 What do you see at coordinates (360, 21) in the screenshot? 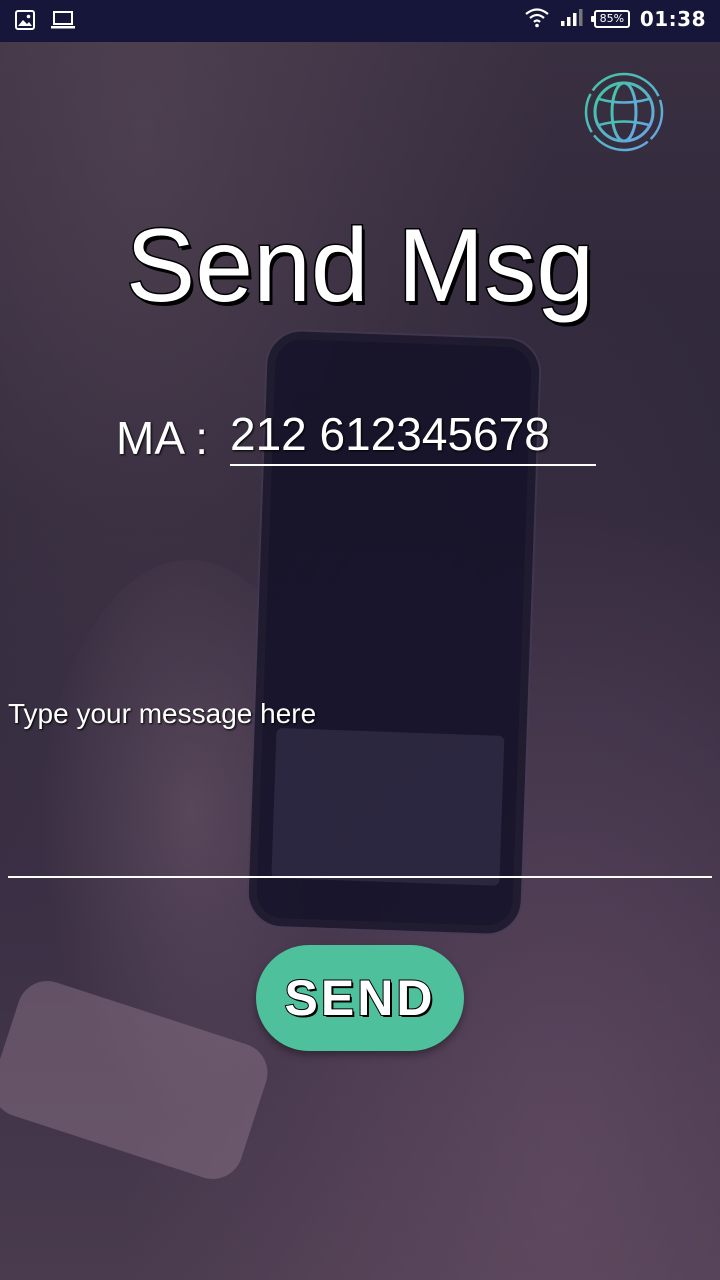
I see `status-bar: 85% 01:38` at bounding box center [360, 21].